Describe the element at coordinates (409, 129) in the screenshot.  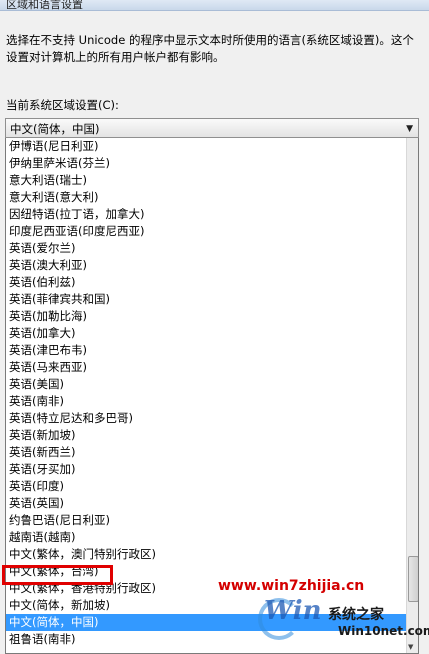
I see `chevron-down-icon: ▼` at that location.